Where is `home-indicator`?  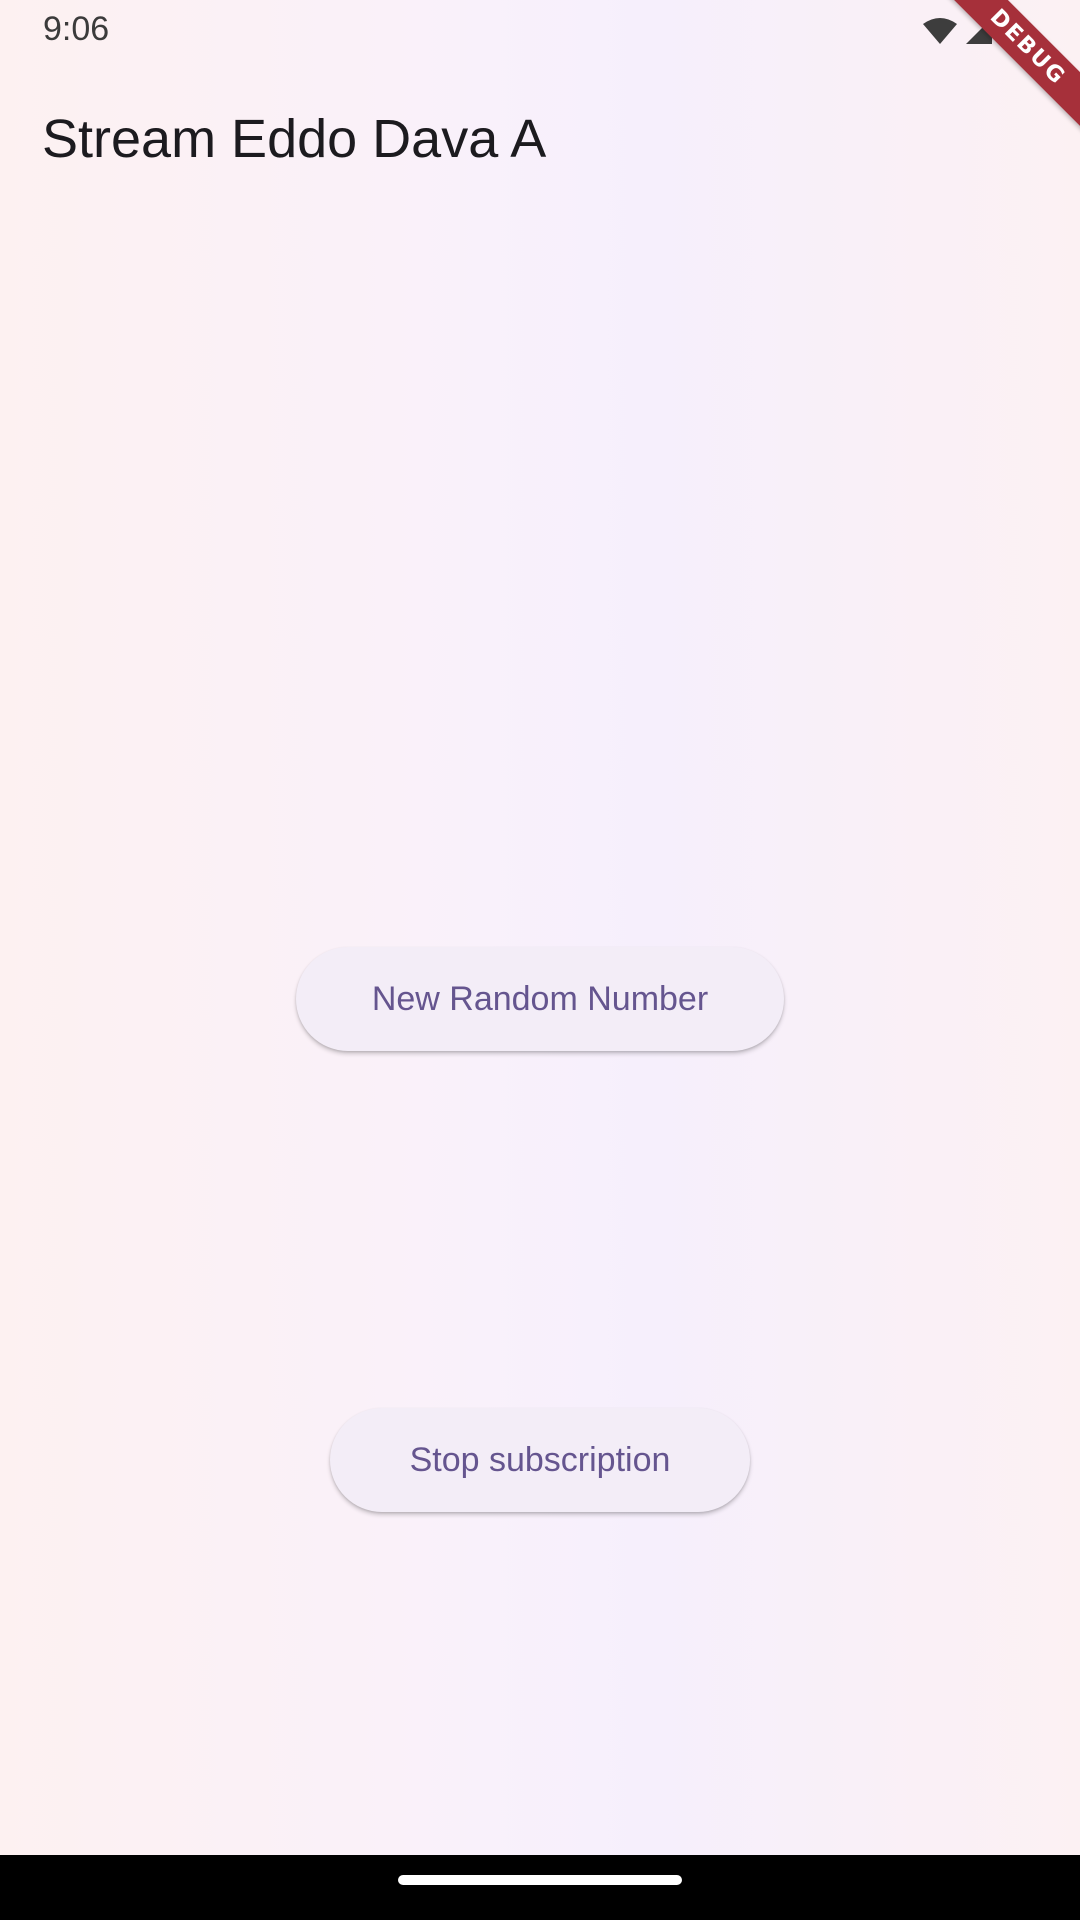 home-indicator is located at coordinates (540, 1880).